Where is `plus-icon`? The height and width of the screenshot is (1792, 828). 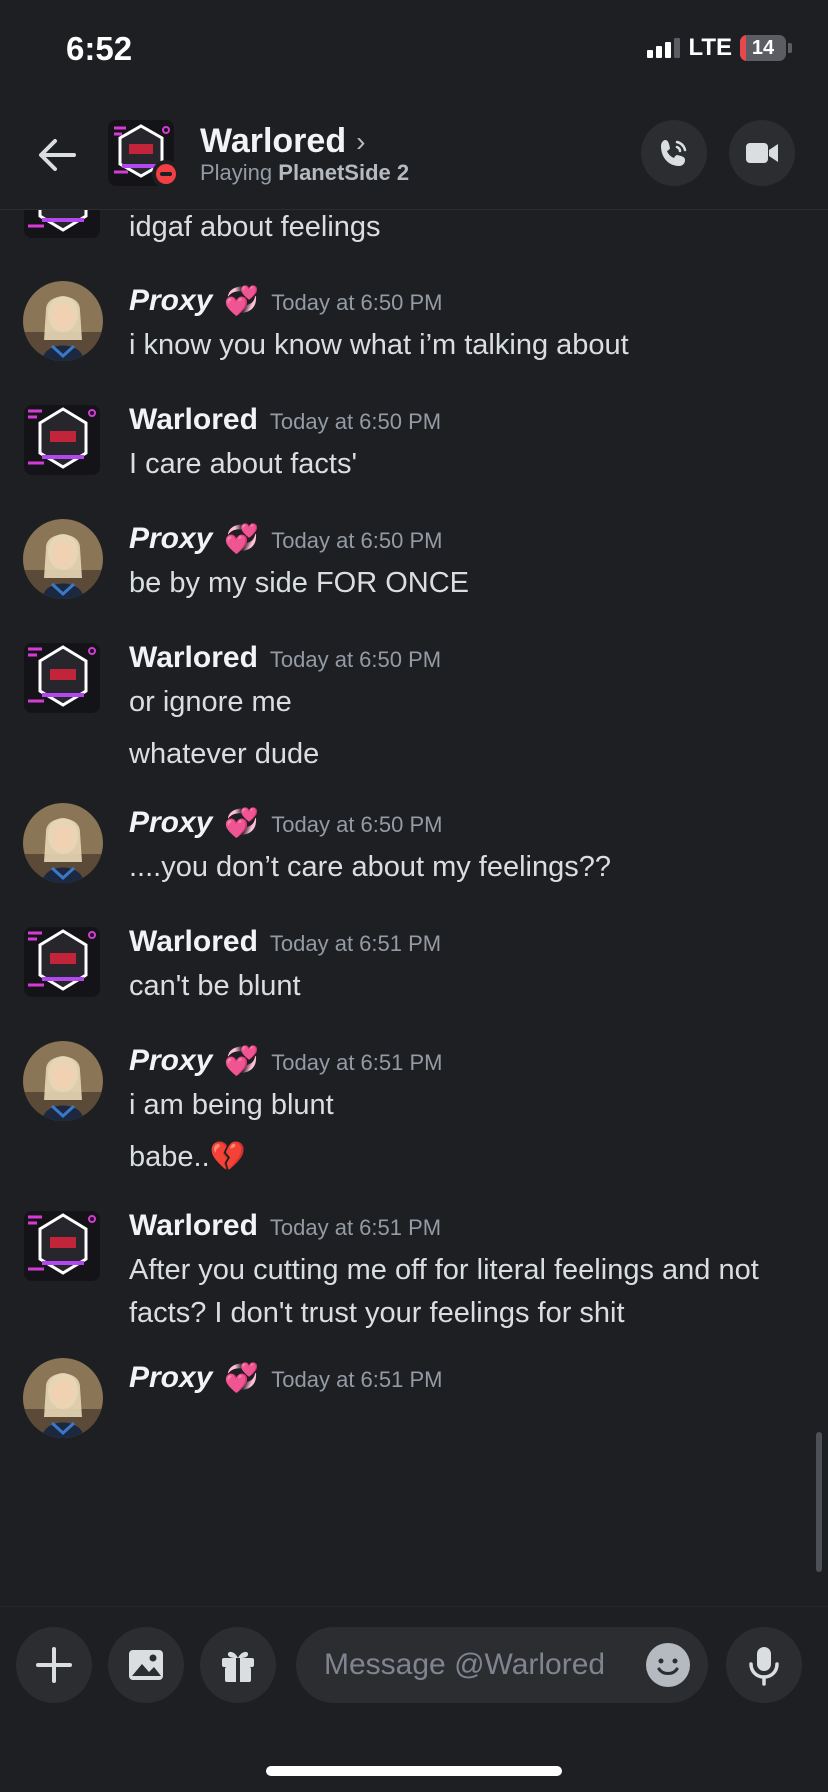 plus-icon is located at coordinates (54, 1665).